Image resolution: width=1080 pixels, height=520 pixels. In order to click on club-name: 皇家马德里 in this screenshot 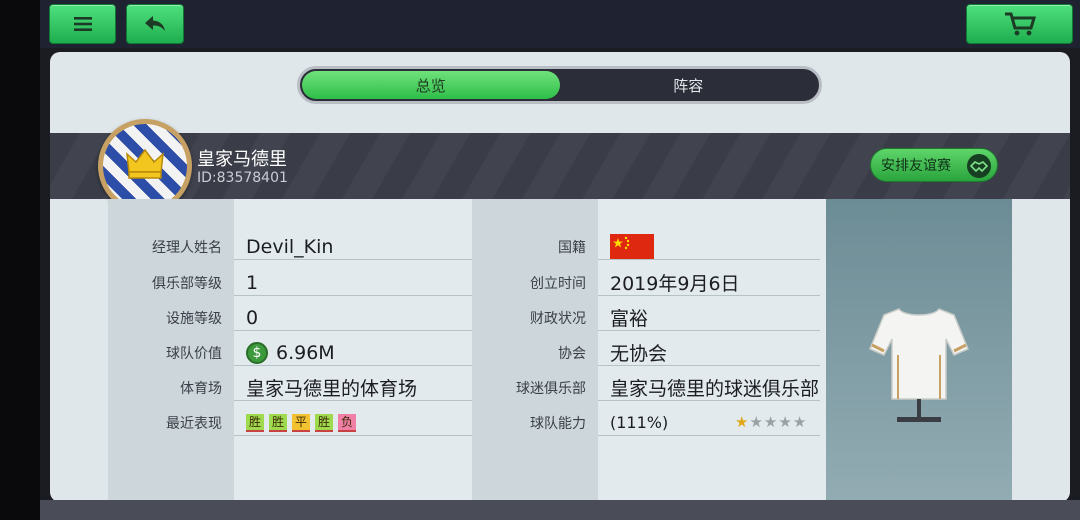, I will do `click(242, 159)`.